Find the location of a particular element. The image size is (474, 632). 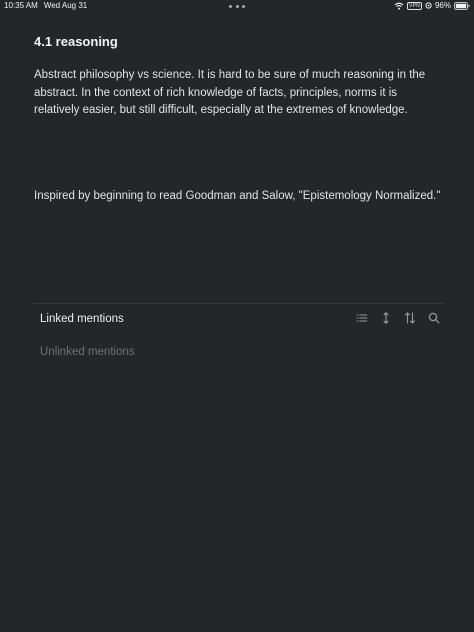

status-clock: 10:35 AM Wed Aug 31 is located at coordinates (45, 5).